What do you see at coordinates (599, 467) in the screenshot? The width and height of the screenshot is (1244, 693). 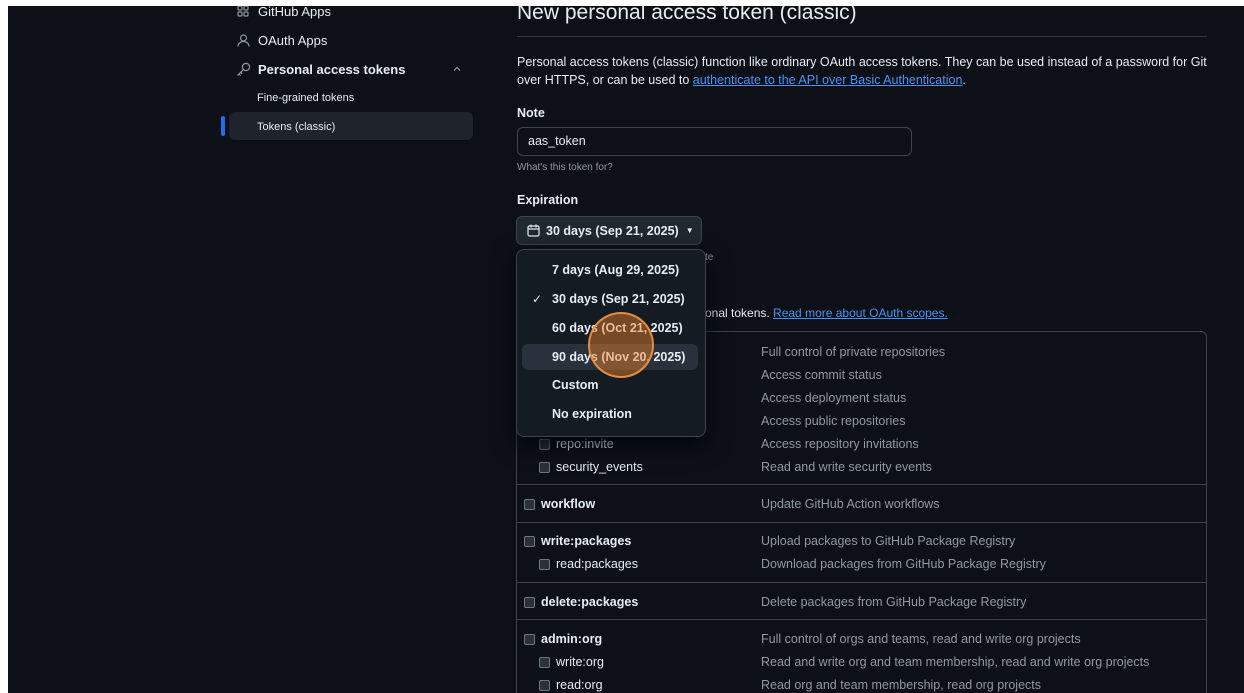 I see `scope-label: security_events` at bounding box center [599, 467].